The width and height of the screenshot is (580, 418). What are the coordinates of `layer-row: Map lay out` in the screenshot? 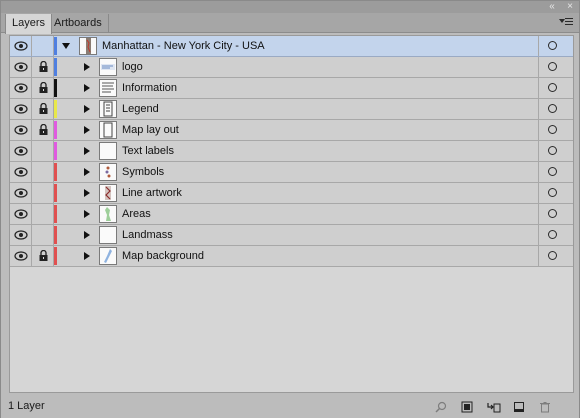 It's located at (291, 130).